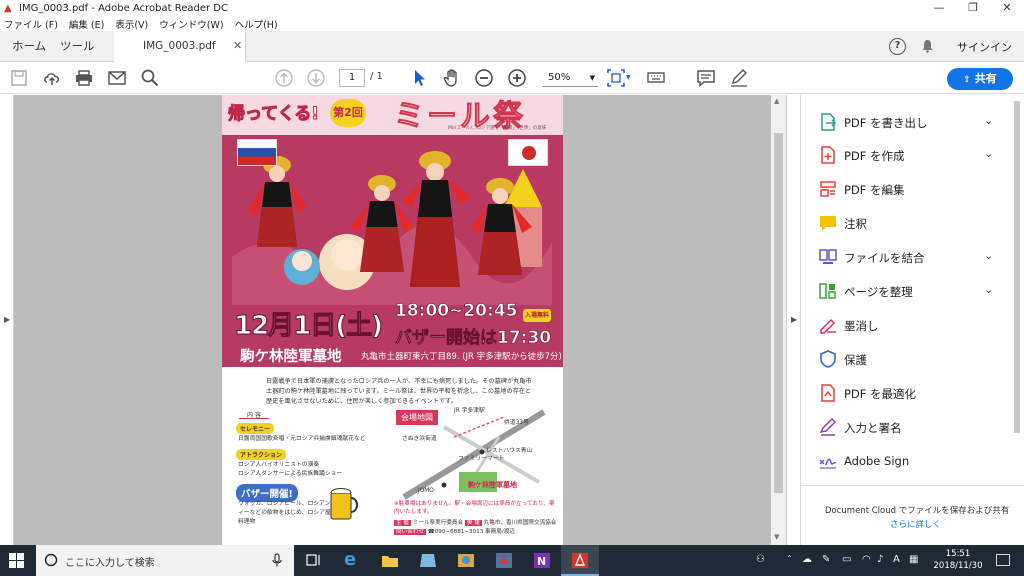 The image size is (1024, 576). Describe the element at coordinates (896, 559) in the screenshot. I see `ime-indicator: A` at that location.